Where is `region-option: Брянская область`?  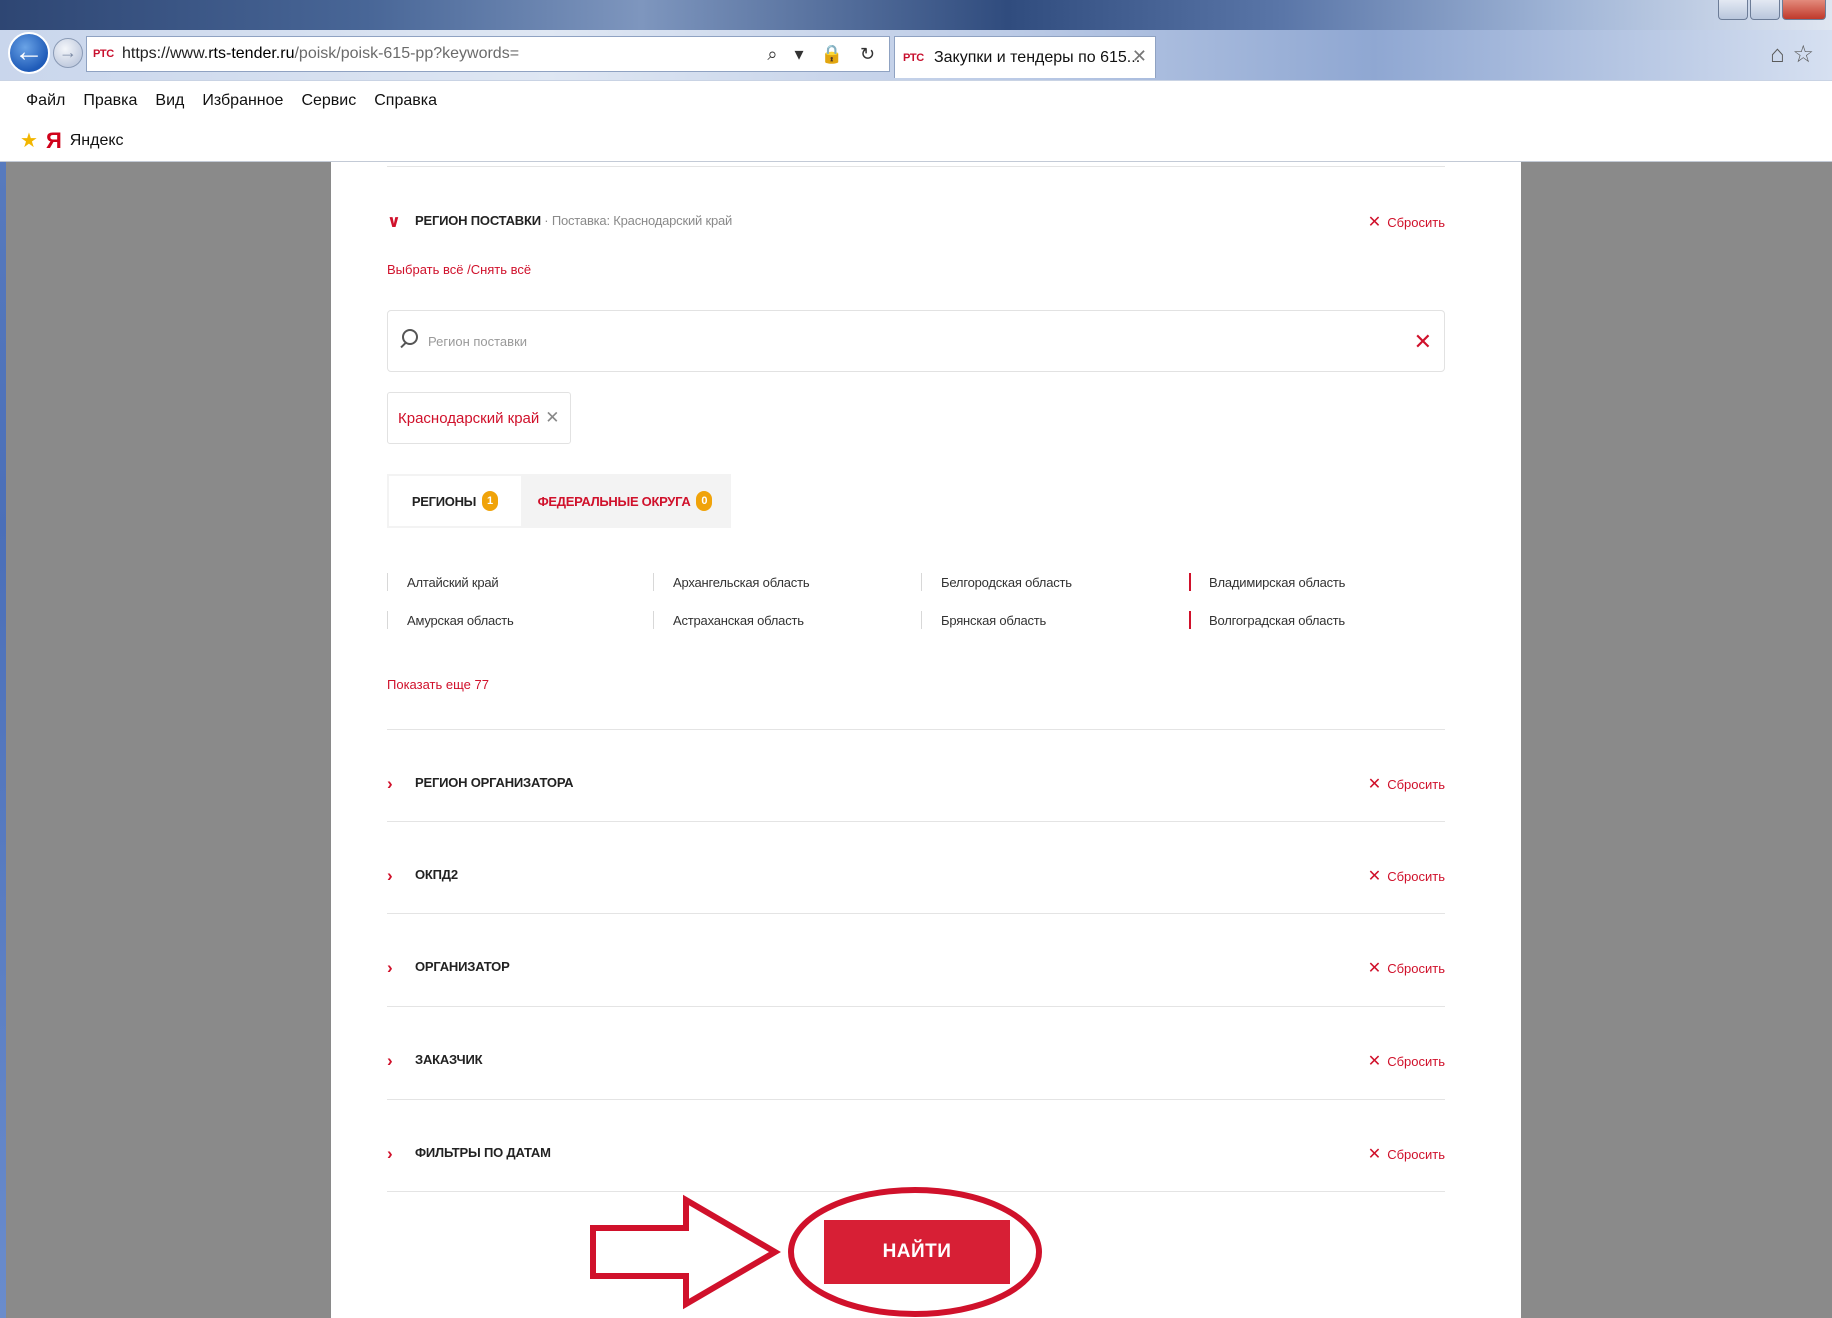
region-option: Брянская область is located at coordinates (983, 620).